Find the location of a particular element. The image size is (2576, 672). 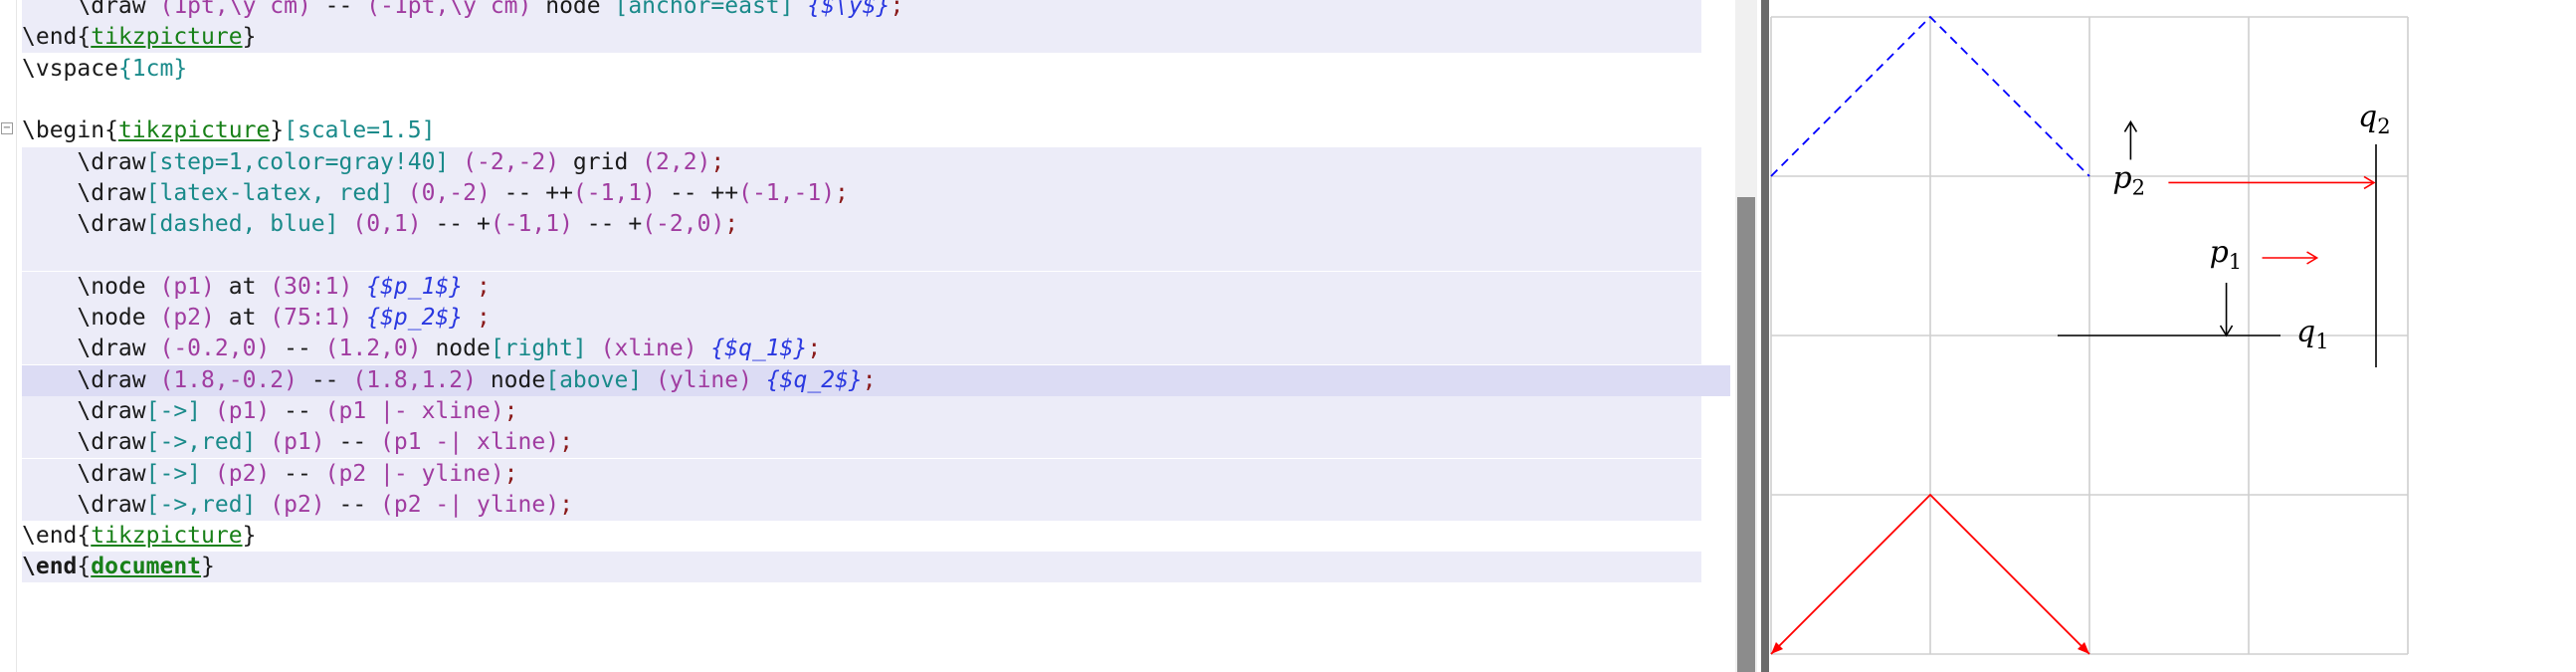

code-token: node is located at coordinates (511, 379).